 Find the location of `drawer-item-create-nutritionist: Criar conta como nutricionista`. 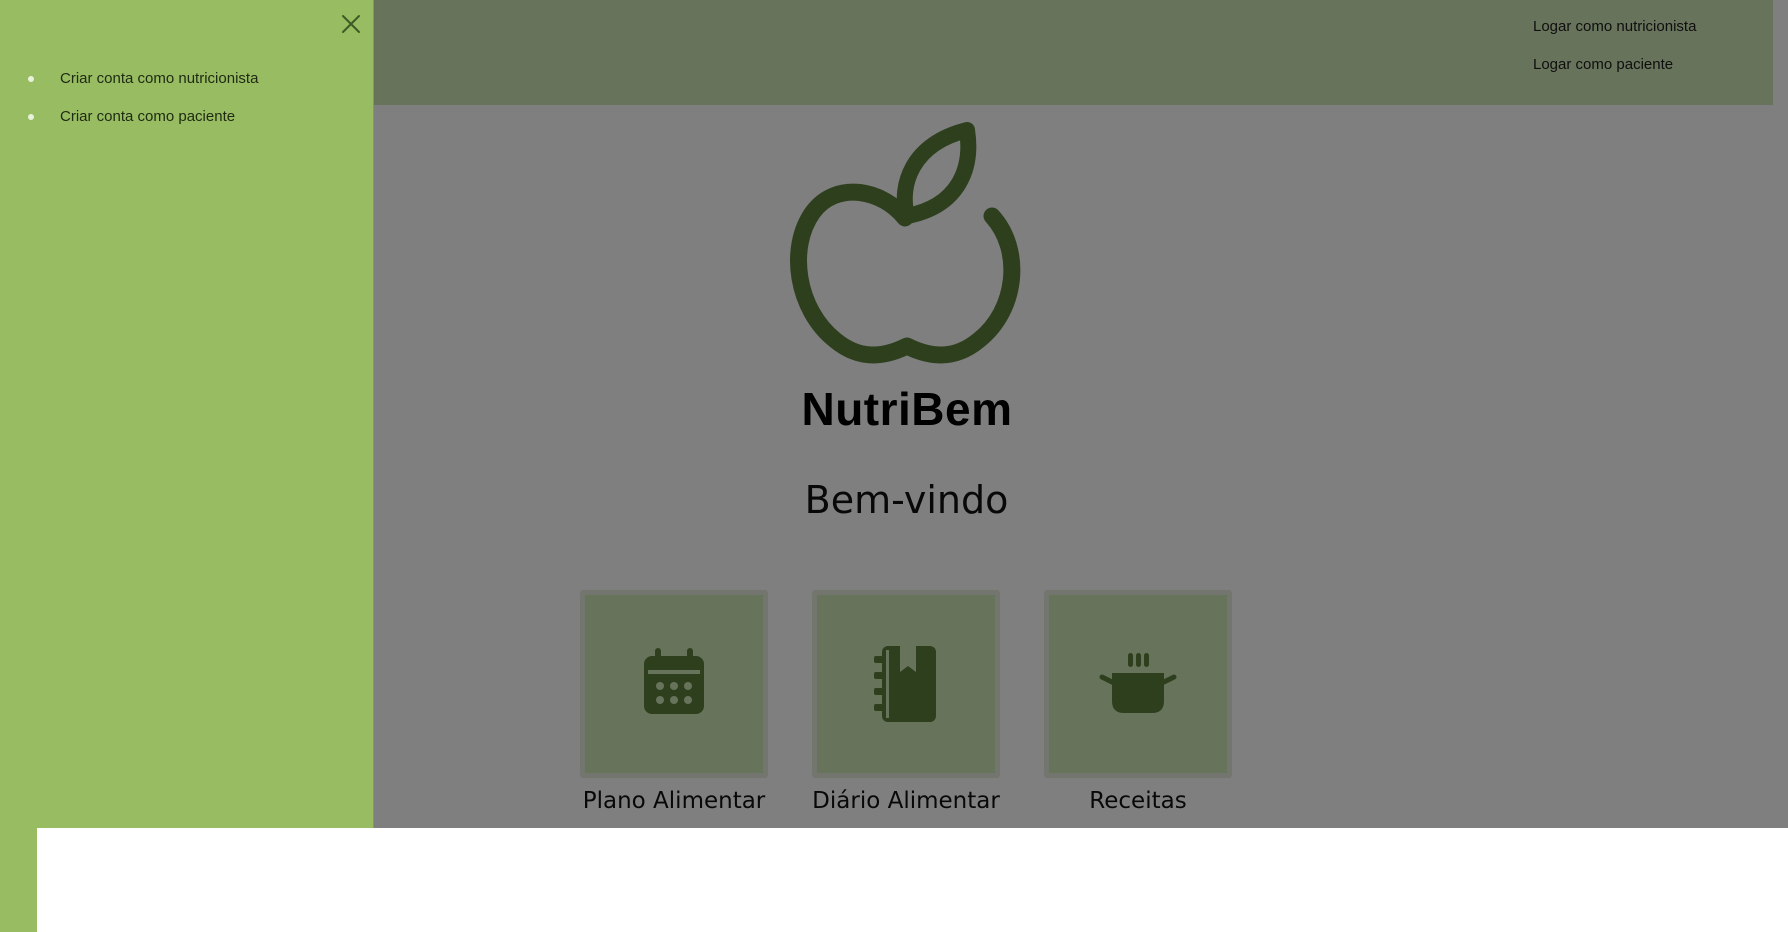

drawer-item-create-nutritionist: Criar conta como nutricionista is located at coordinates (186, 87).